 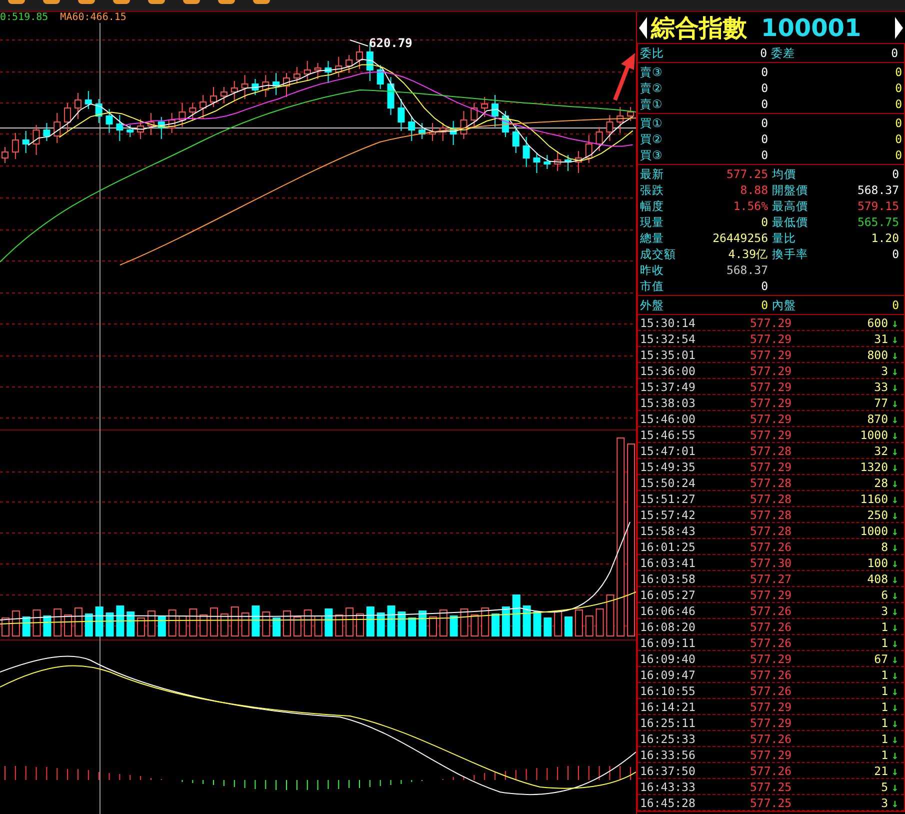 I want to click on bid-level-label: 買③, so click(x=652, y=155).